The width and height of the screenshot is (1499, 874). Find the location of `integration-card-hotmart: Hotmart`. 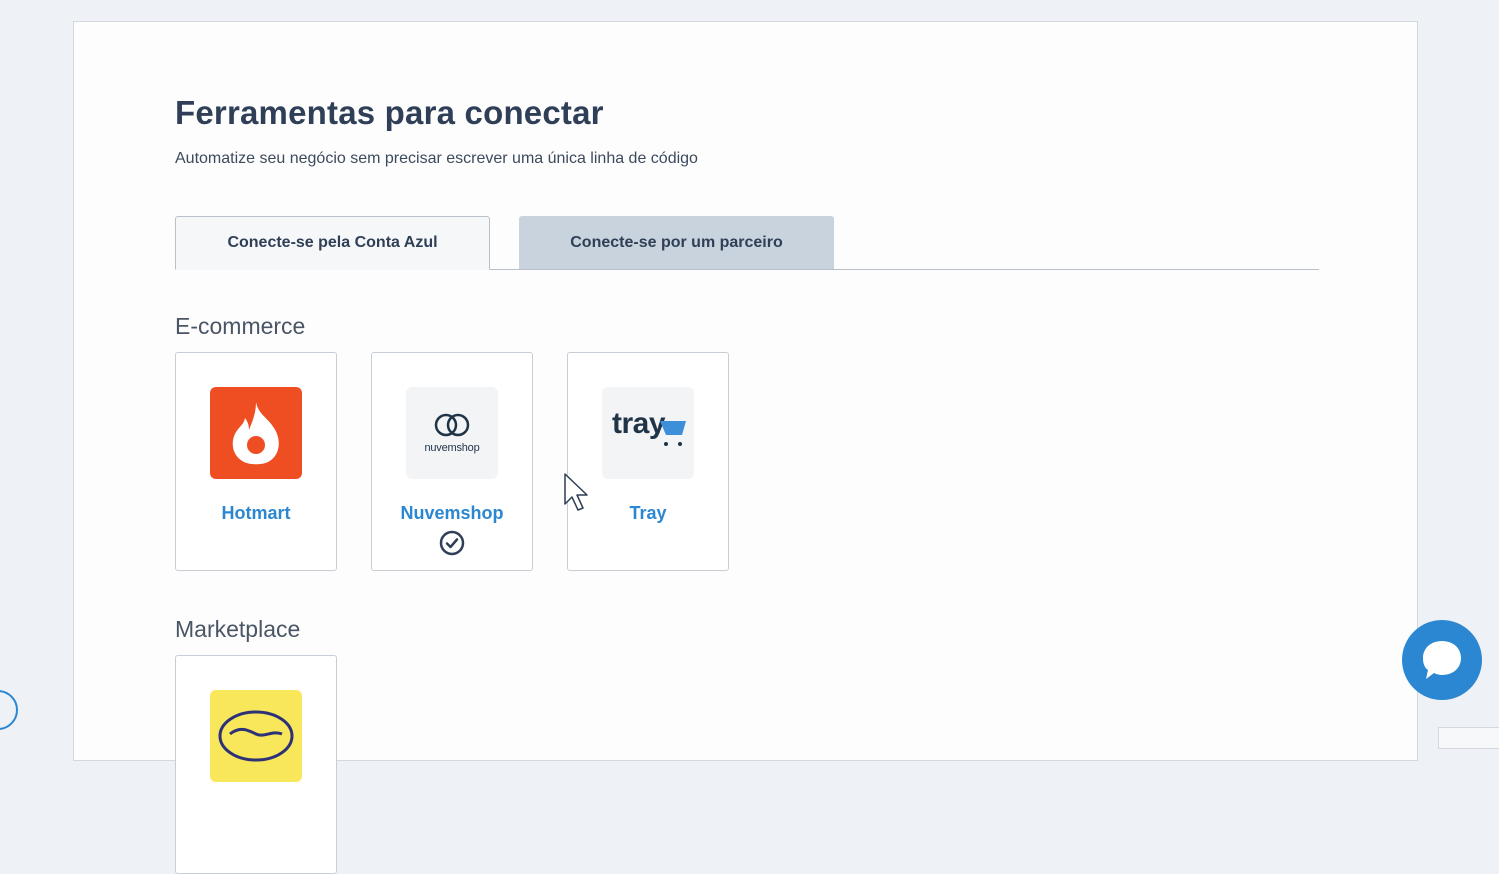

integration-card-hotmart: Hotmart is located at coordinates (256, 461).